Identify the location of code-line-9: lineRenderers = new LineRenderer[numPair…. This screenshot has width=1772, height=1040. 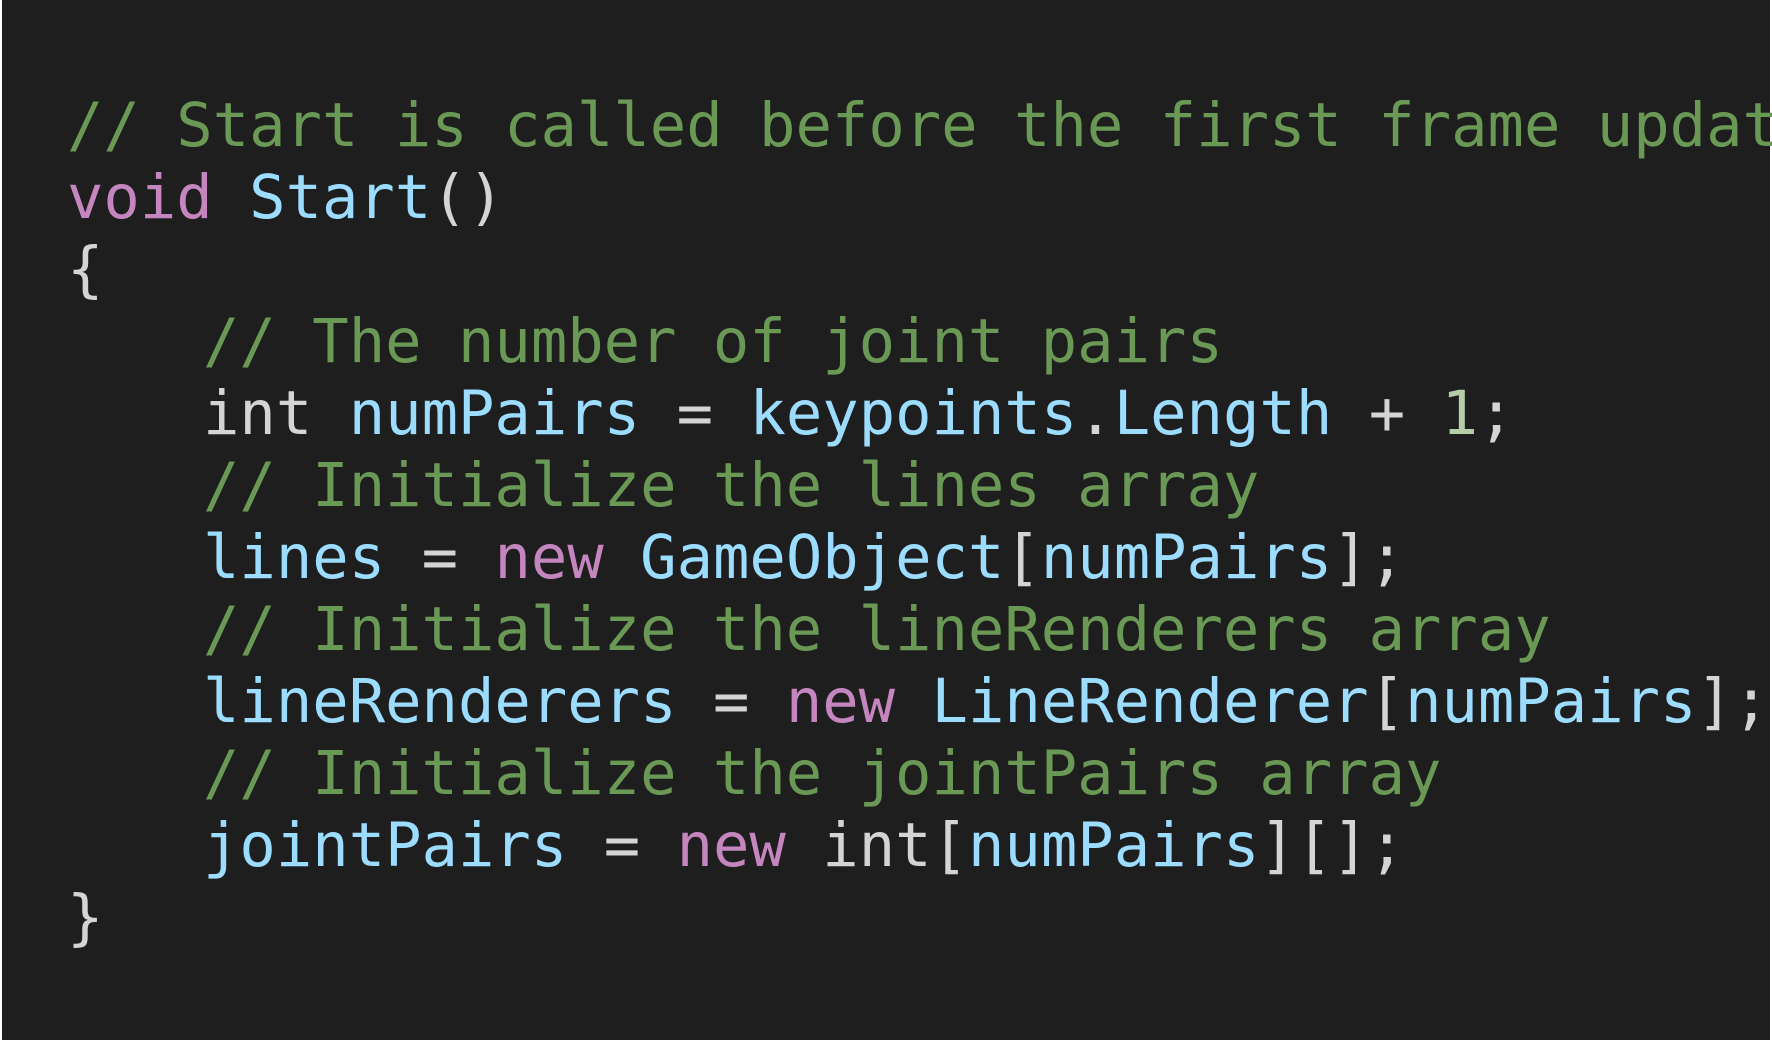
(918, 702).